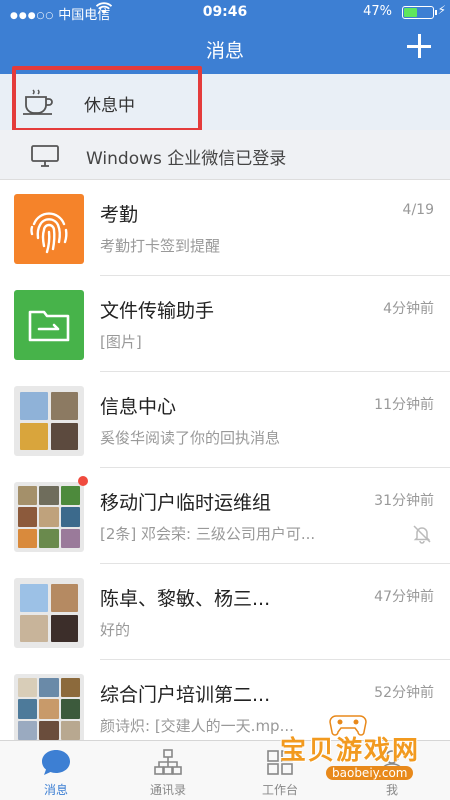  I want to click on unread-dot, so click(83, 481).